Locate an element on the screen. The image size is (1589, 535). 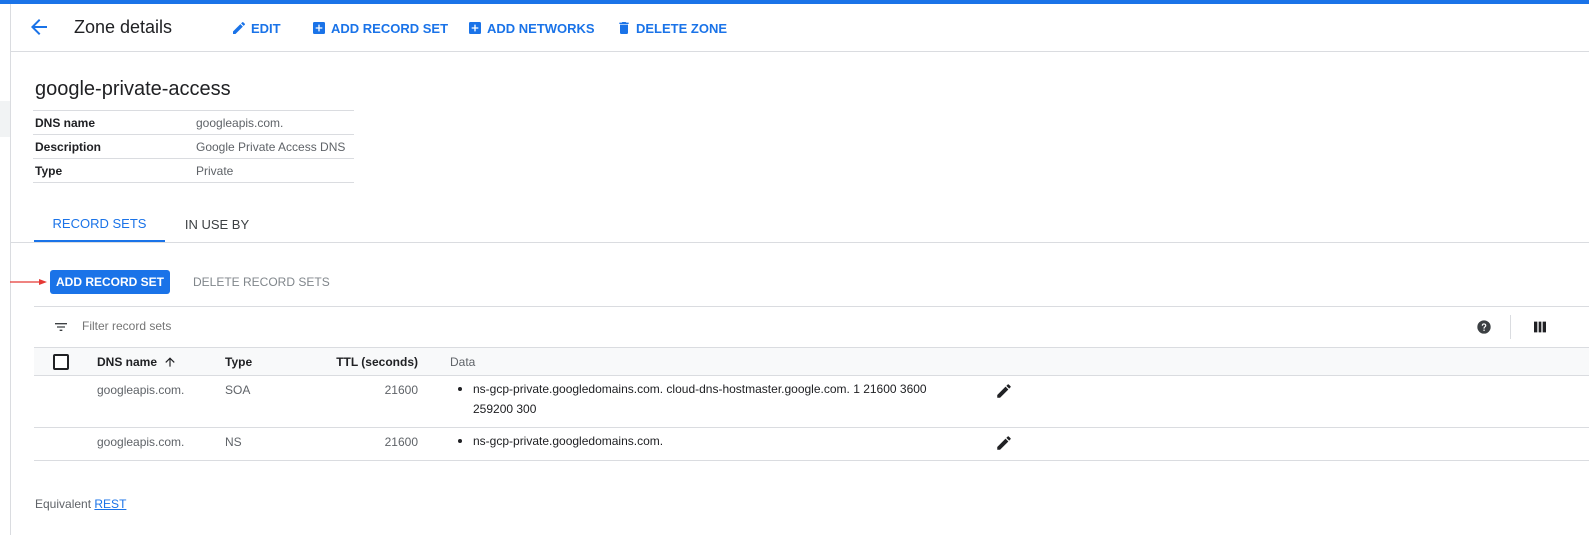
edit-zone-button: EDIT is located at coordinates (256, 28).